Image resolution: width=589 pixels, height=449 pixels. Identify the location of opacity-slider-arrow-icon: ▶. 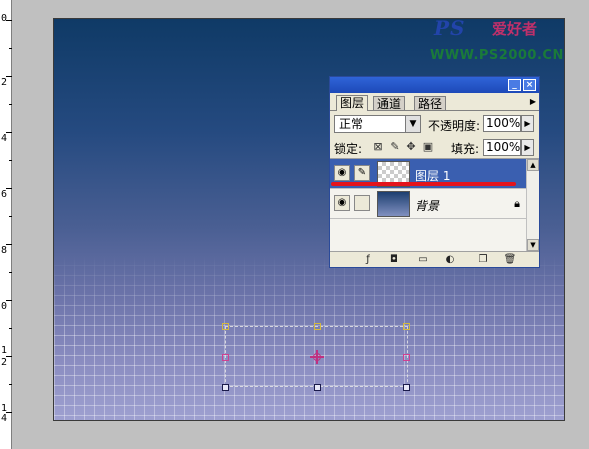
(527, 123).